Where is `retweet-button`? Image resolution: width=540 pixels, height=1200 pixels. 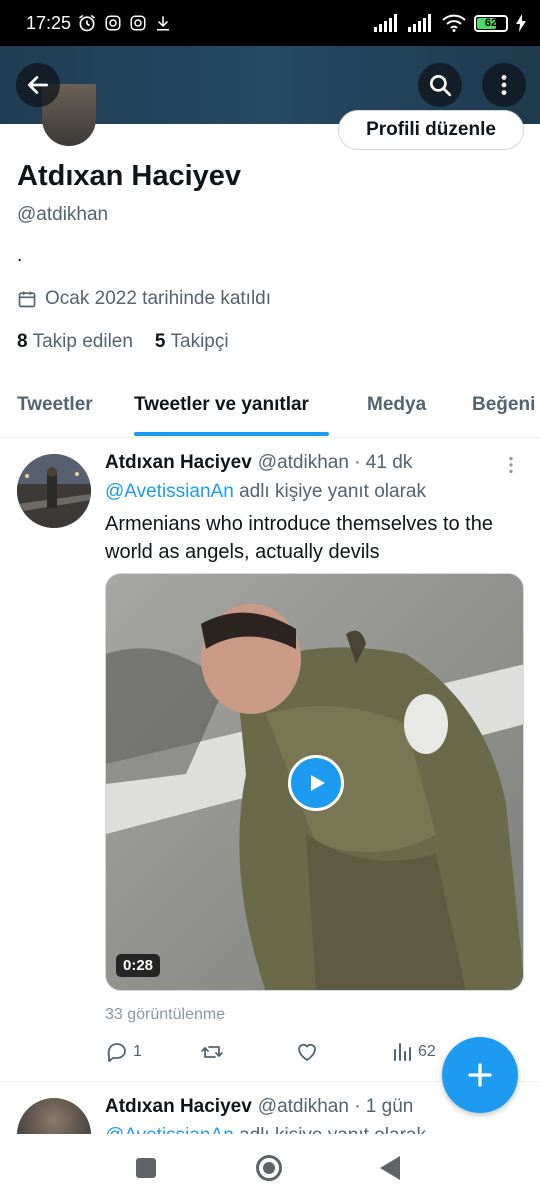 retweet-button is located at coordinates (214, 1052).